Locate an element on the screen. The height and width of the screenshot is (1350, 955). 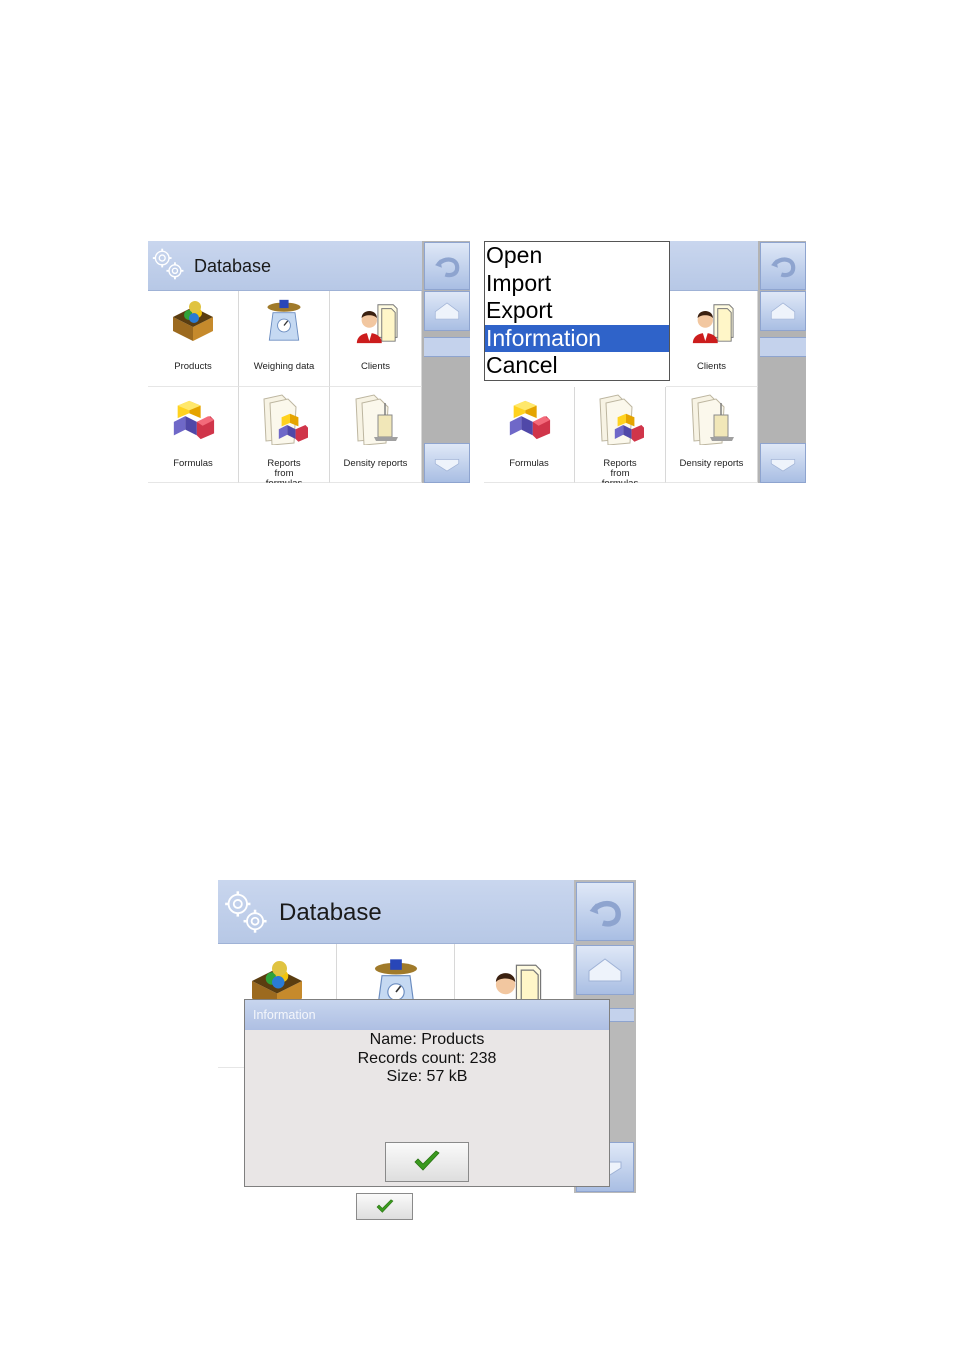
weighing-scale-icon is located at coordinates (284, 320).